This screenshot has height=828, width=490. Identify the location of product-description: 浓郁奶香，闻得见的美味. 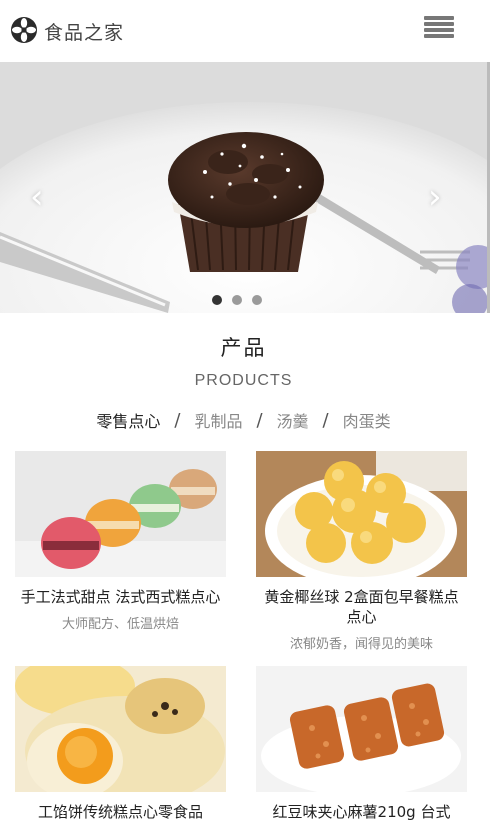
(361, 644).